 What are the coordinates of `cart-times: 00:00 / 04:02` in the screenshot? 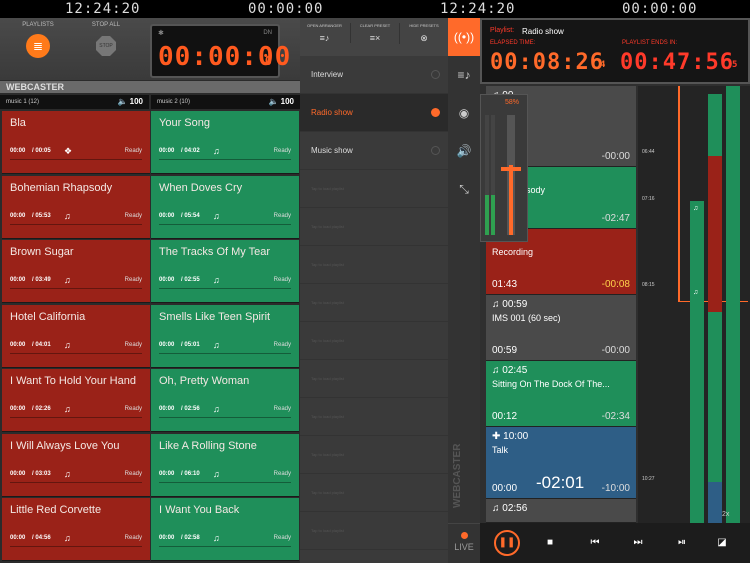 It's located at (179, 151).